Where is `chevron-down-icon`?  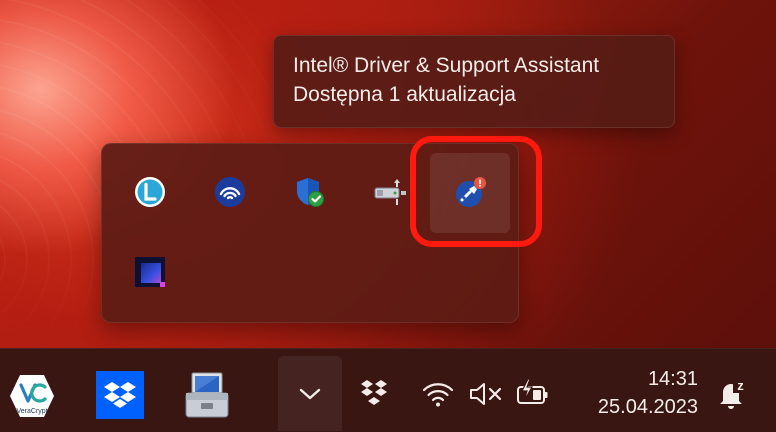 chevron-down-icon is located at coordinates (310, 393).